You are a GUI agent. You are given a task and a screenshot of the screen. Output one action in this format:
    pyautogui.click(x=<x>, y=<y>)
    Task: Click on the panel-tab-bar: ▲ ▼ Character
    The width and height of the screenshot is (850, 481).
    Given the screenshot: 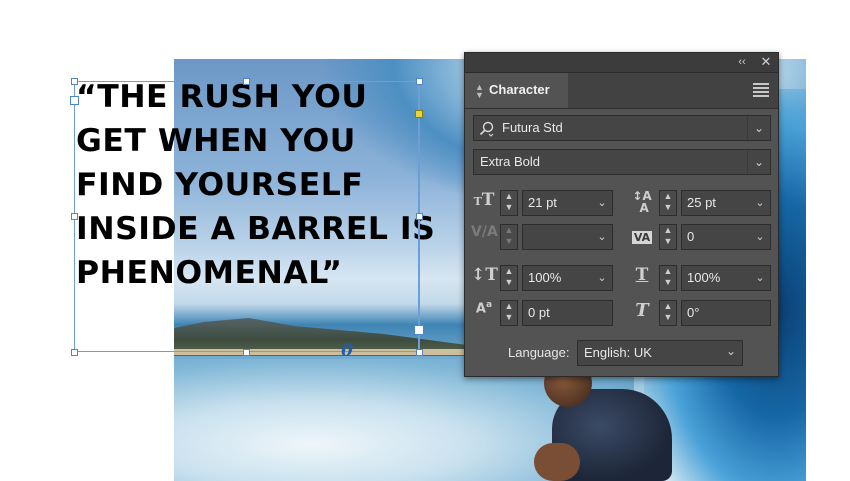 What is the action you would take?
    pyautogui.click(x=621, y=91)
    